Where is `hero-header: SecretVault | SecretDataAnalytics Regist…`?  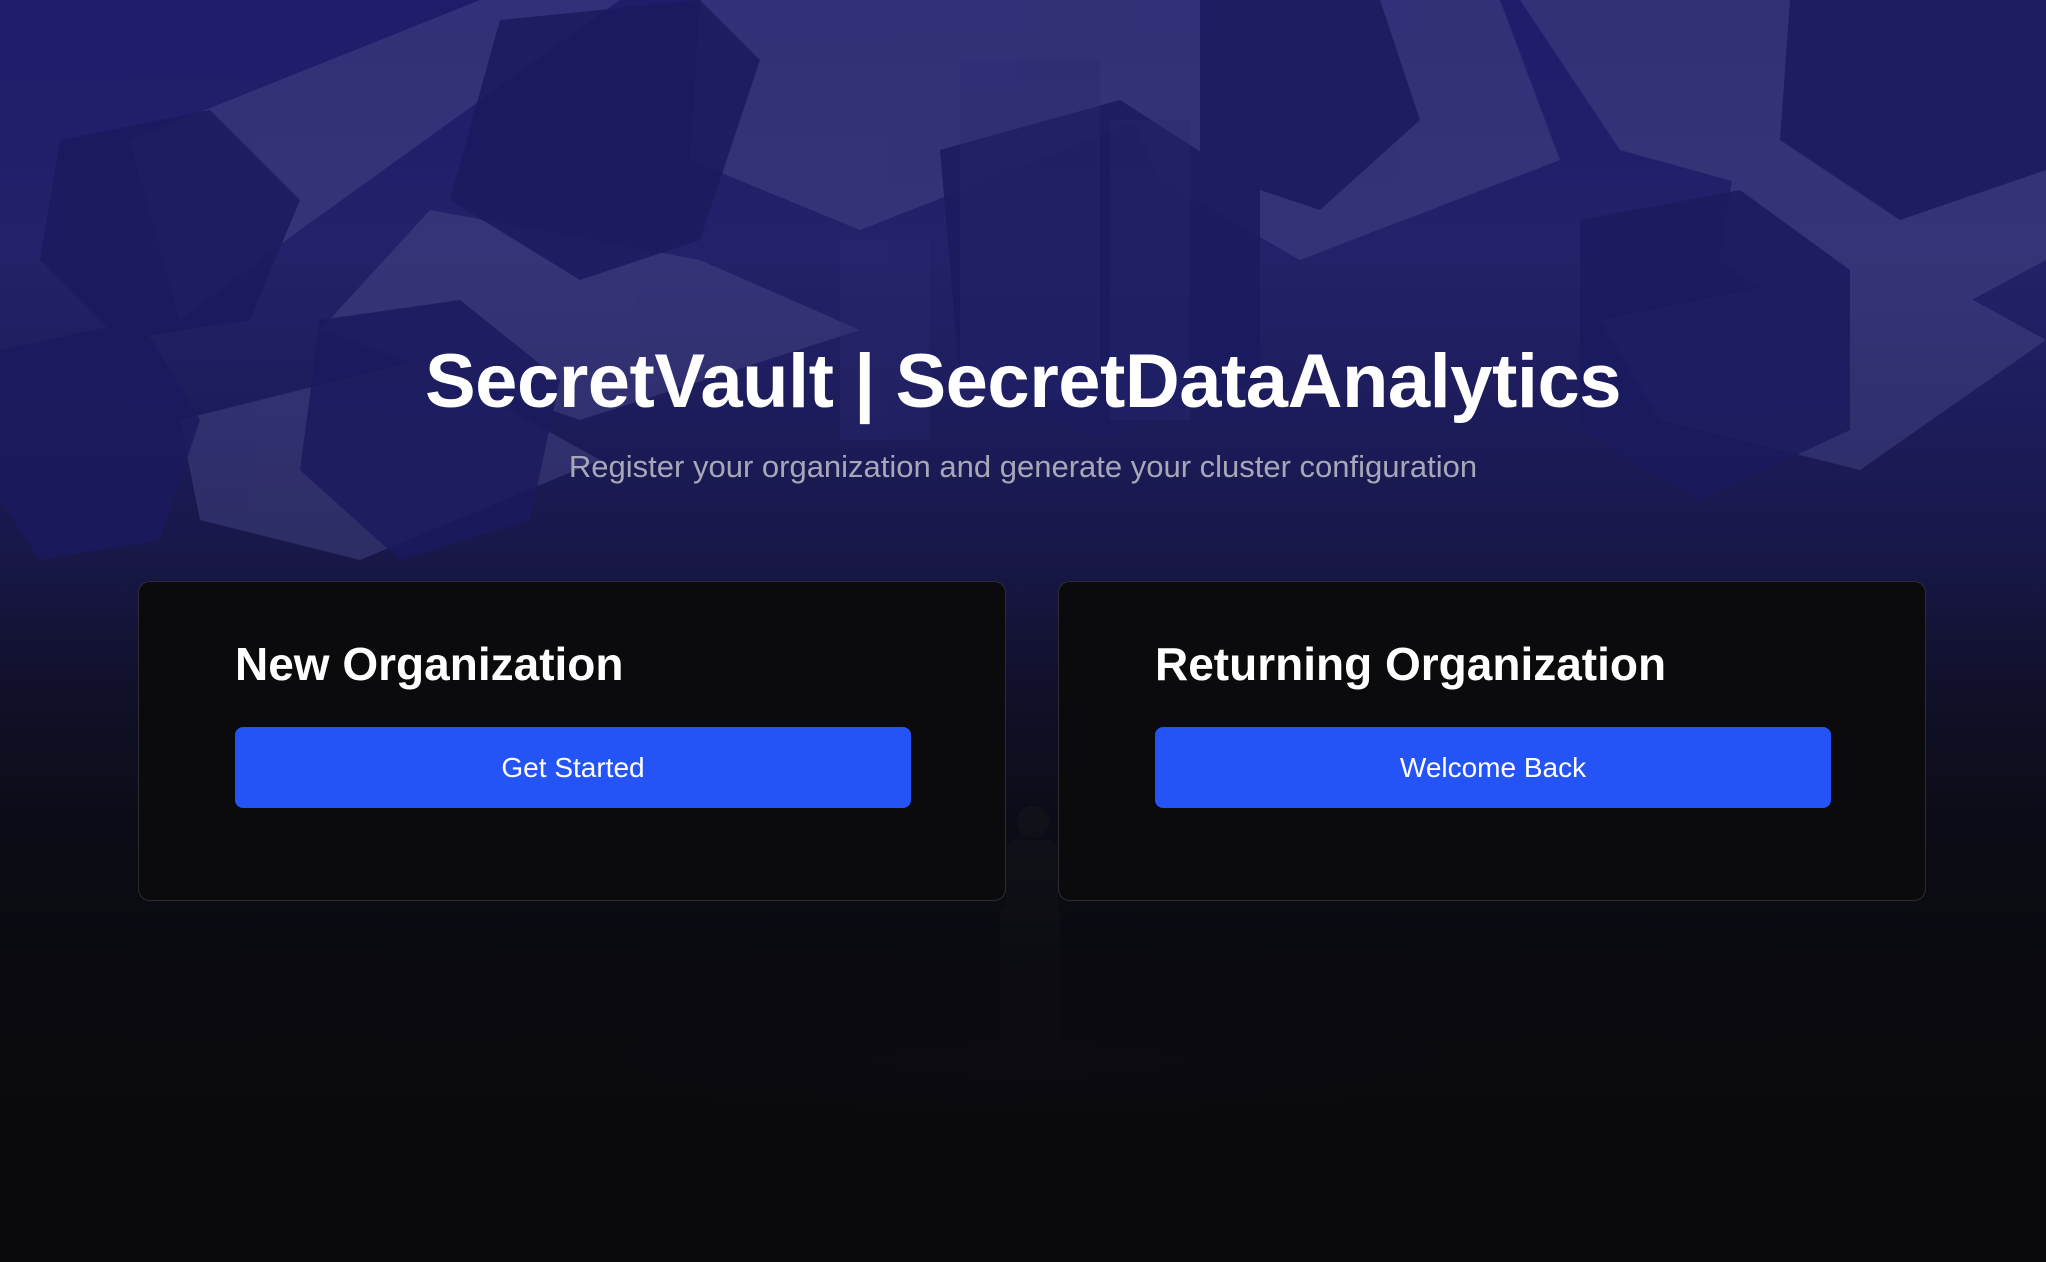 hero-header: SecretVault | SecretDataAnalytics Regist… is located at coordinates (1023, 411).